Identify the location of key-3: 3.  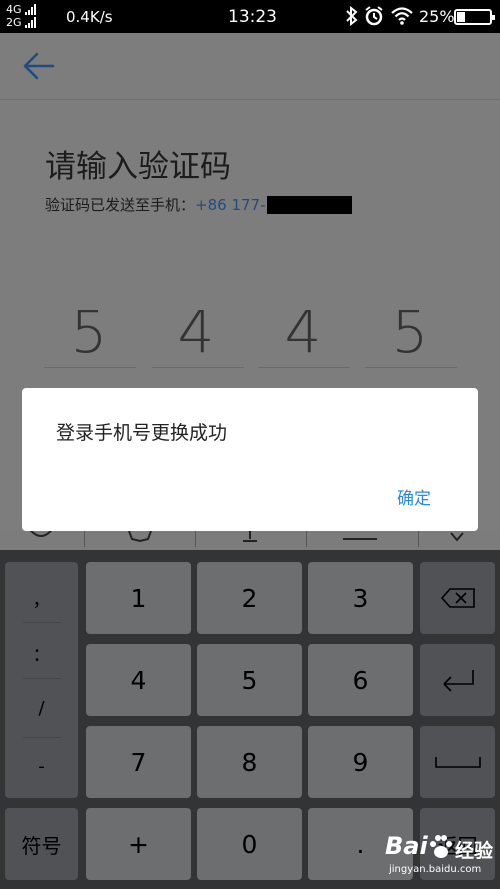
(360, 598).